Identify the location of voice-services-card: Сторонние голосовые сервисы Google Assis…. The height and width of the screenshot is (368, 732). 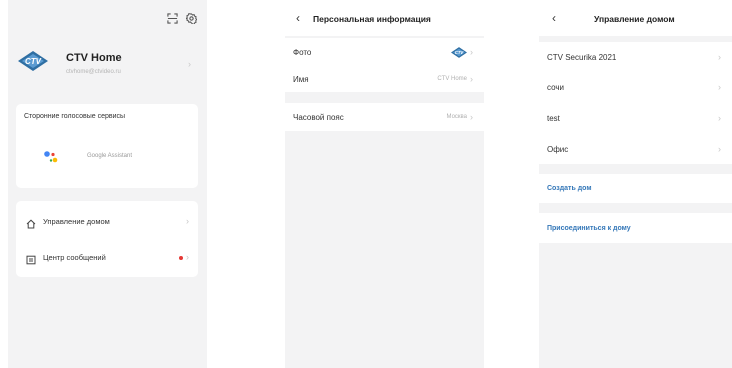
(107, 146).